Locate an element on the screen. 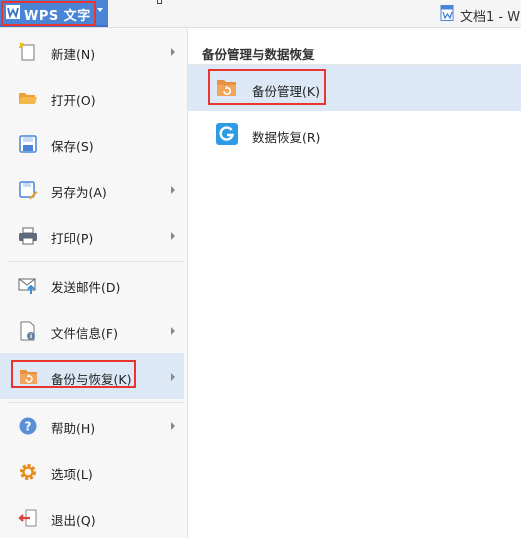 This screenshot has width=521, height=540. app-menu-button: WPS 文字 is located at coordinates (54, 13).